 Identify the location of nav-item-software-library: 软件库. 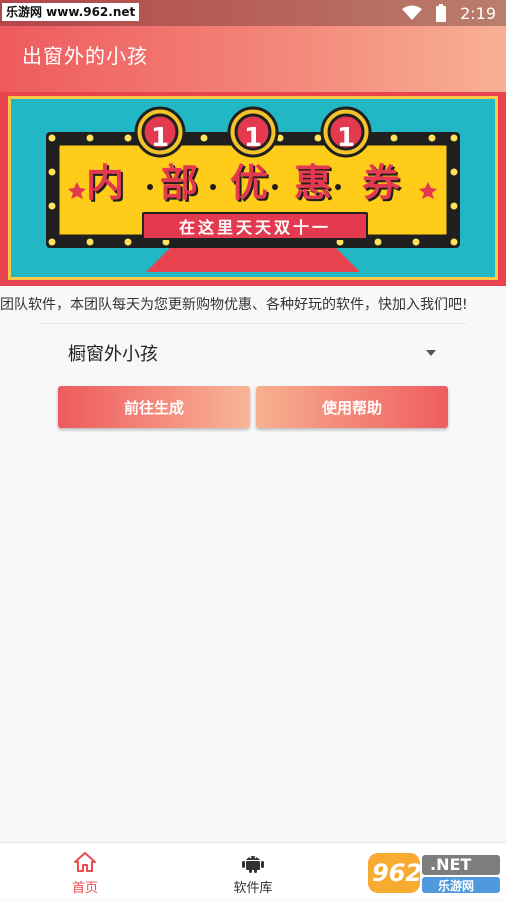
(253, 873).